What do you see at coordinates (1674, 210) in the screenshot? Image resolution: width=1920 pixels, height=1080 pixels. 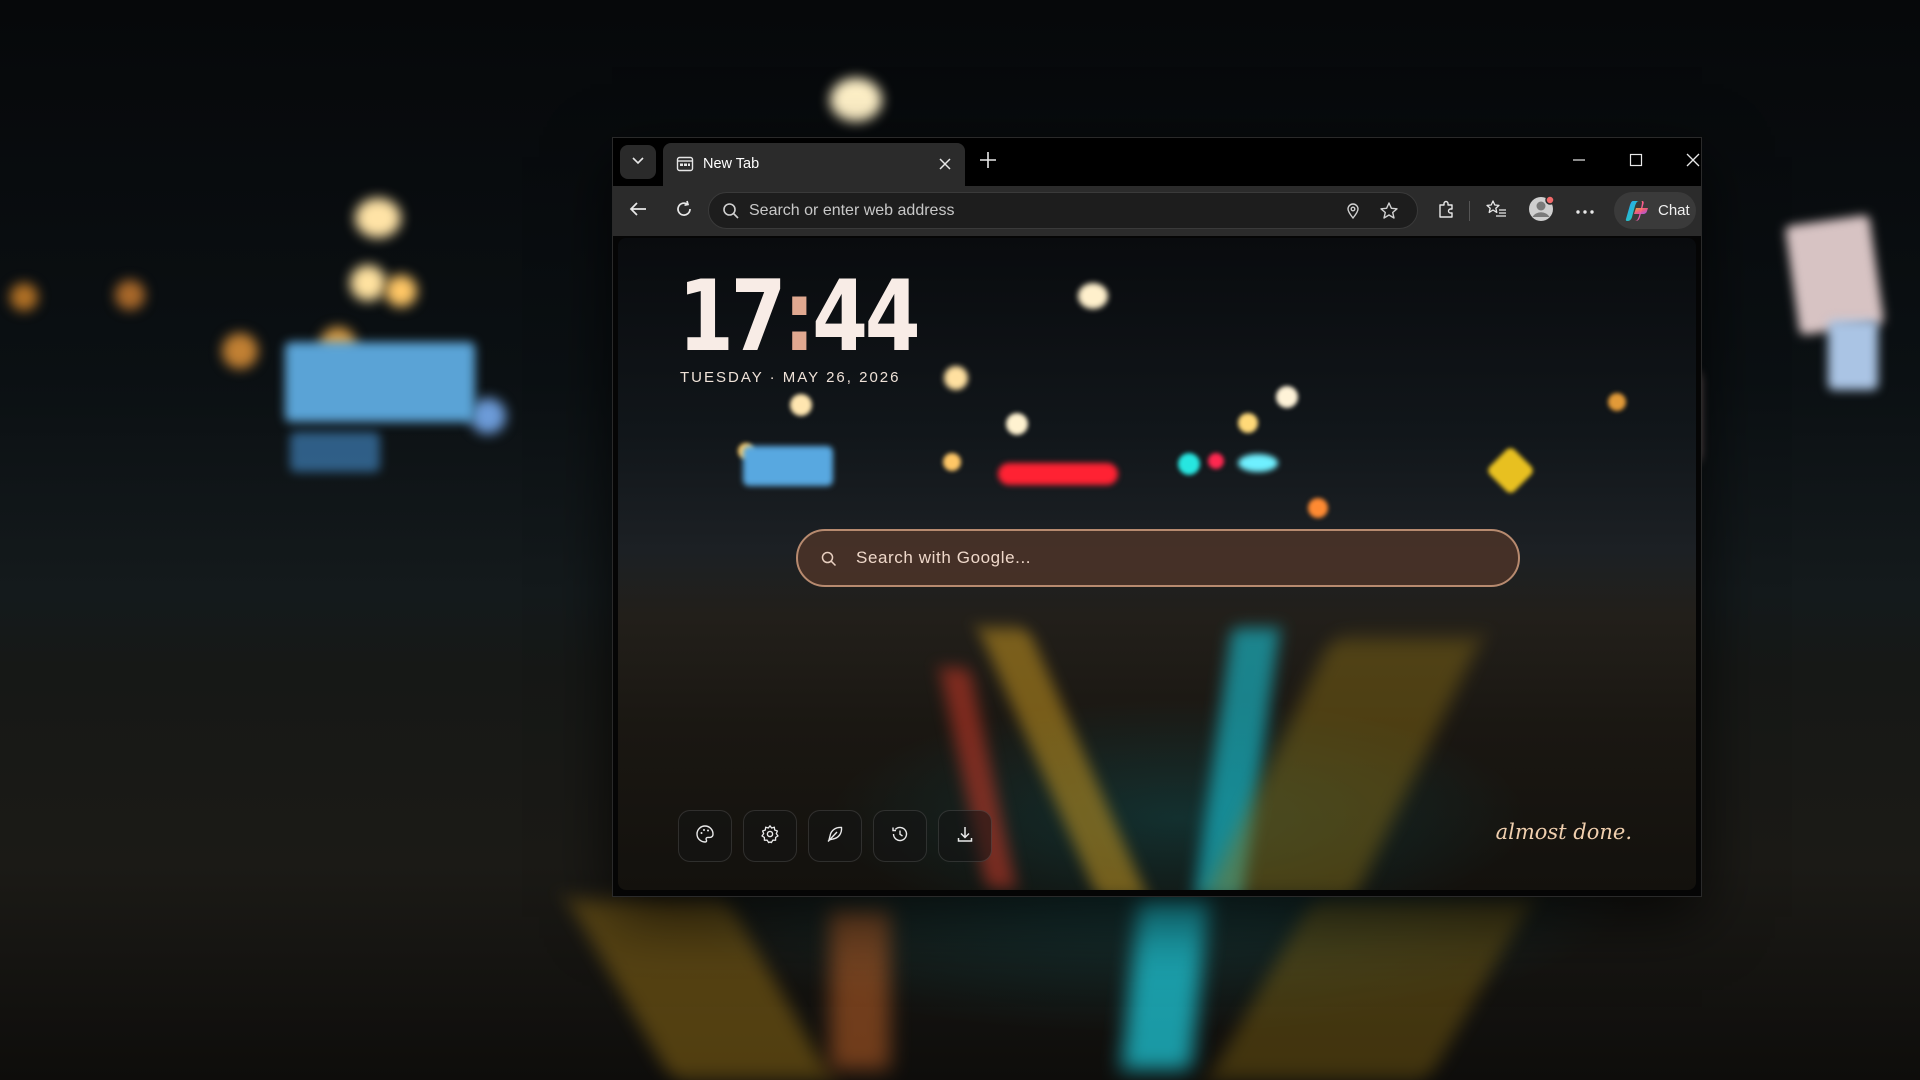 I see `chat-label: Chat` at bounding box center [1674, 210].